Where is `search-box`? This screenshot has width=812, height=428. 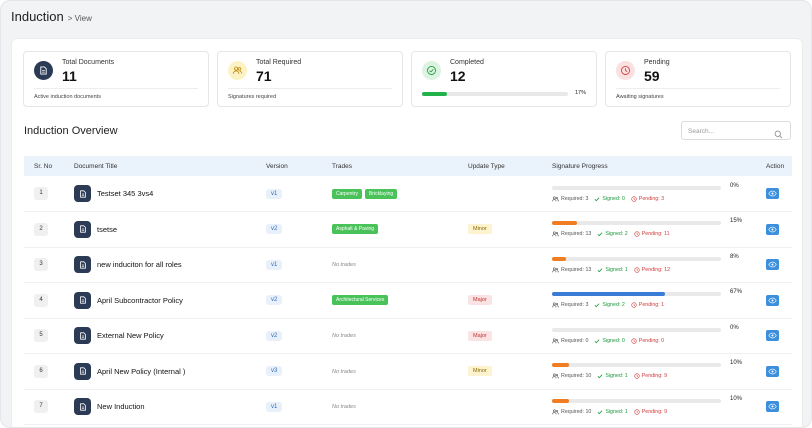 search-box is located at coordinates (736, 130).